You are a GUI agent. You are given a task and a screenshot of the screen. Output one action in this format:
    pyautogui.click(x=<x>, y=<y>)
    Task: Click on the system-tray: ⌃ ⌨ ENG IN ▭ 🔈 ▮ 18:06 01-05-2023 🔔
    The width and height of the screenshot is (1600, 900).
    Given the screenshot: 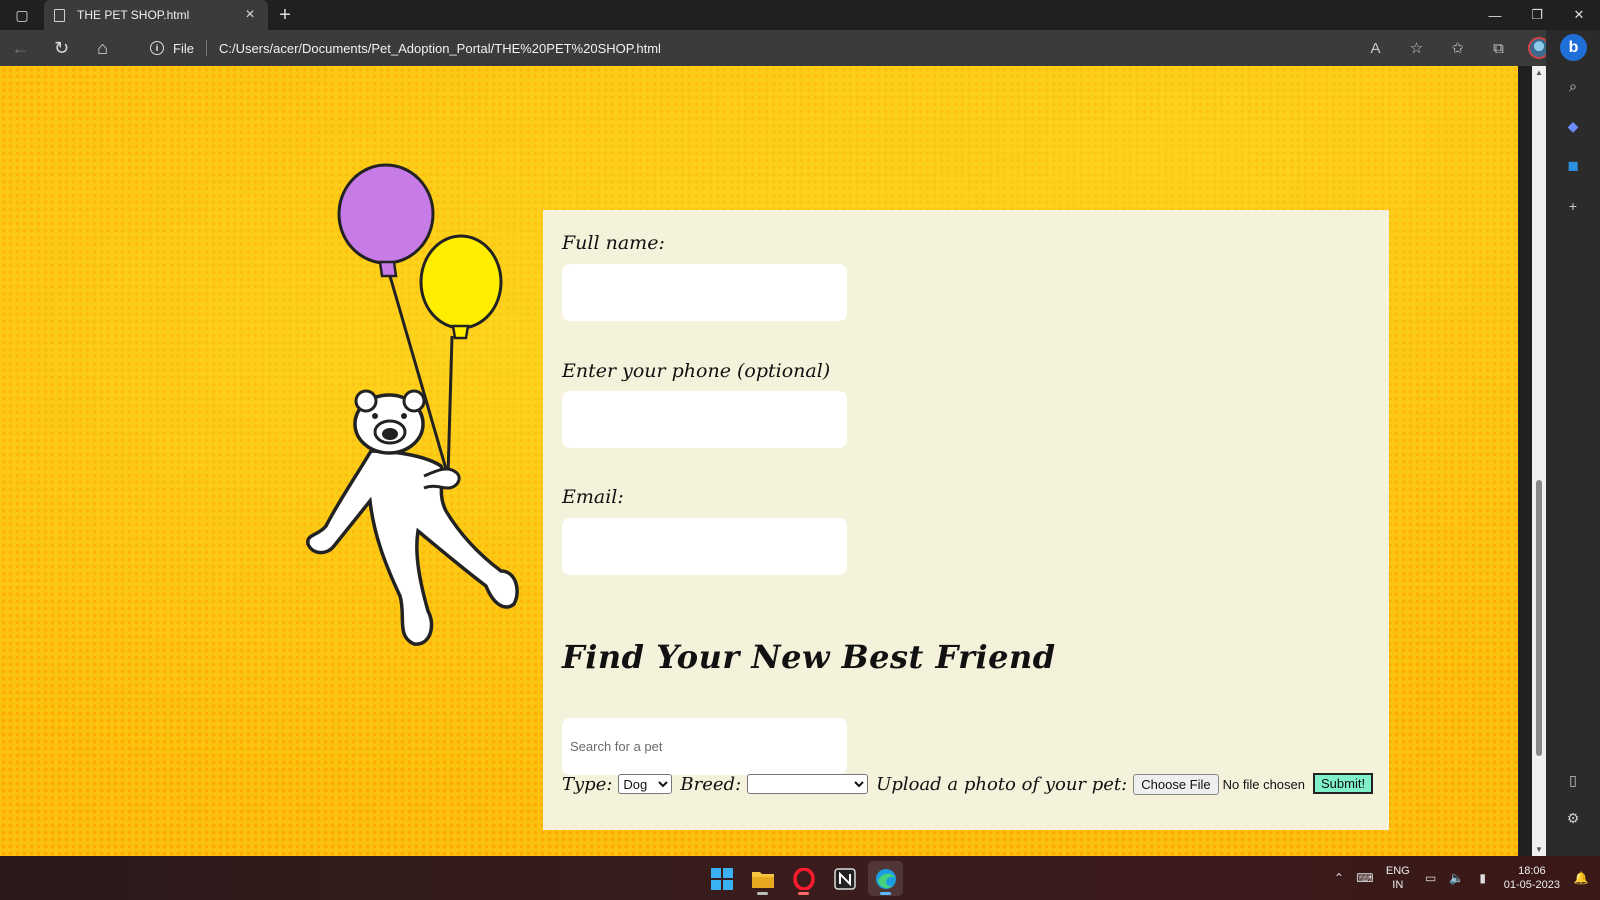 What is the action you would take?
    pyautogui.click(x=1463, y=878)
    